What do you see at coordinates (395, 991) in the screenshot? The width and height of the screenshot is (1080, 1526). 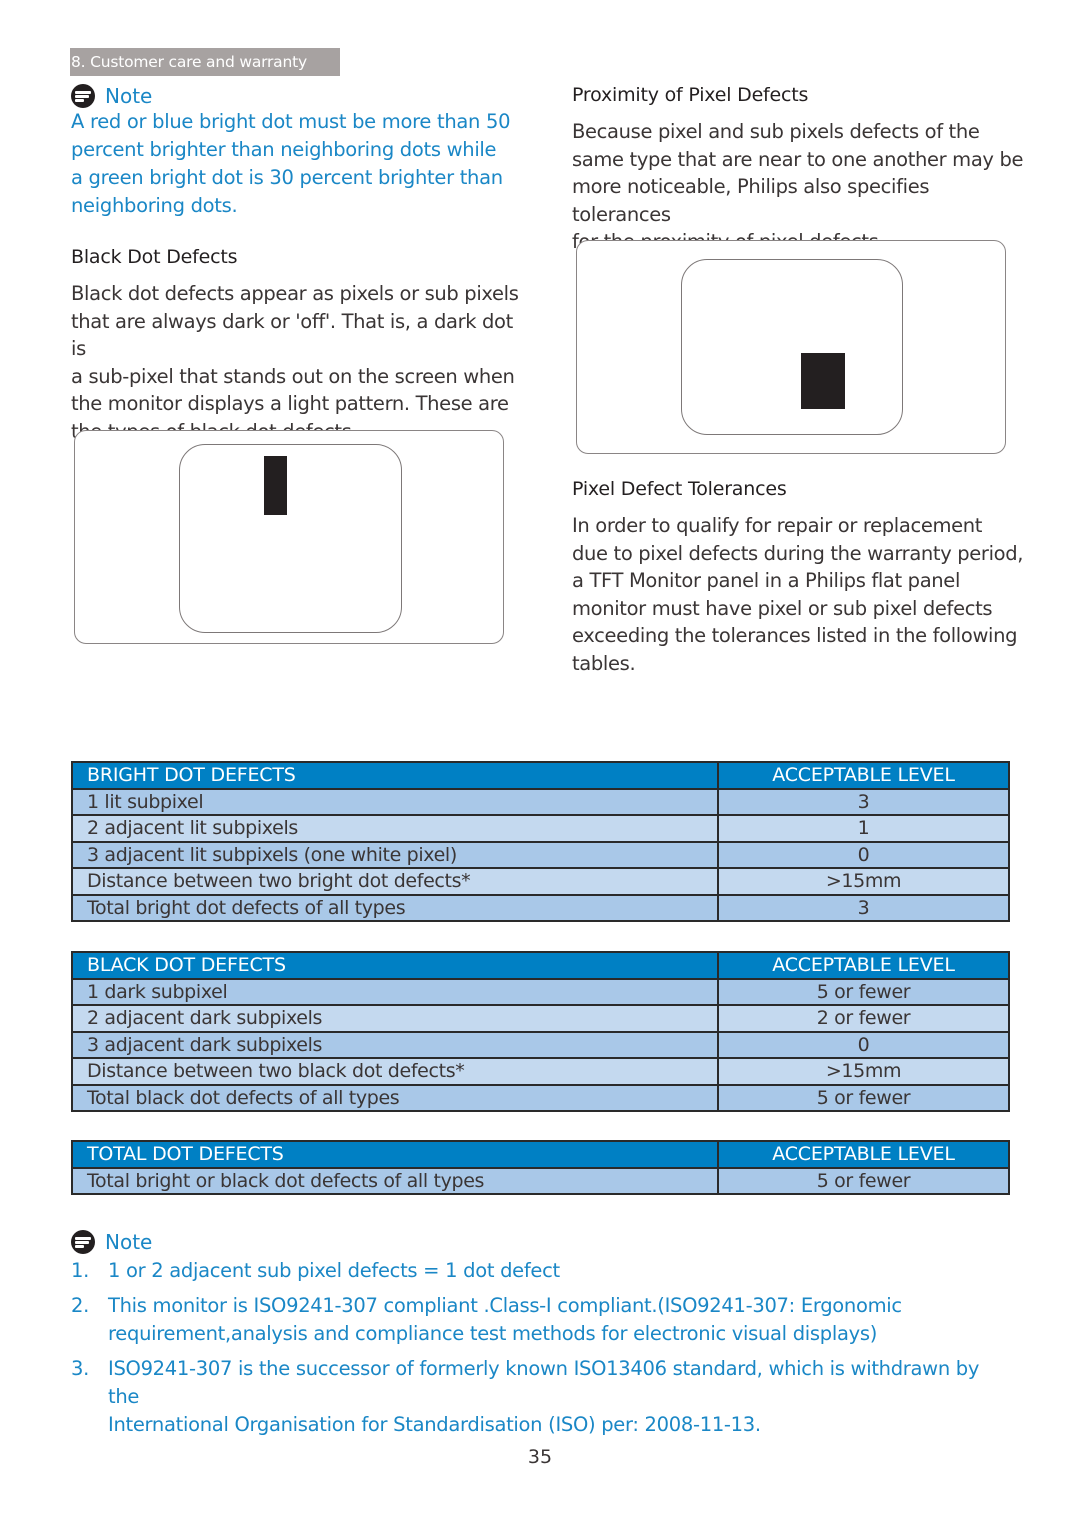 I see `defect-type-cell: 1 dark subpixel` at bounding box center [395, 991].